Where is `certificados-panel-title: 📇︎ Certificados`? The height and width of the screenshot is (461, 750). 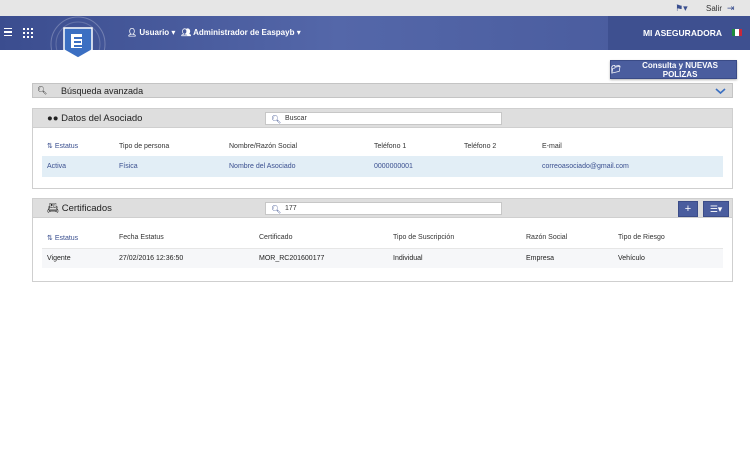 certificados-panel-title: 📇︎ Certificados is located at coordinates (79, 208).